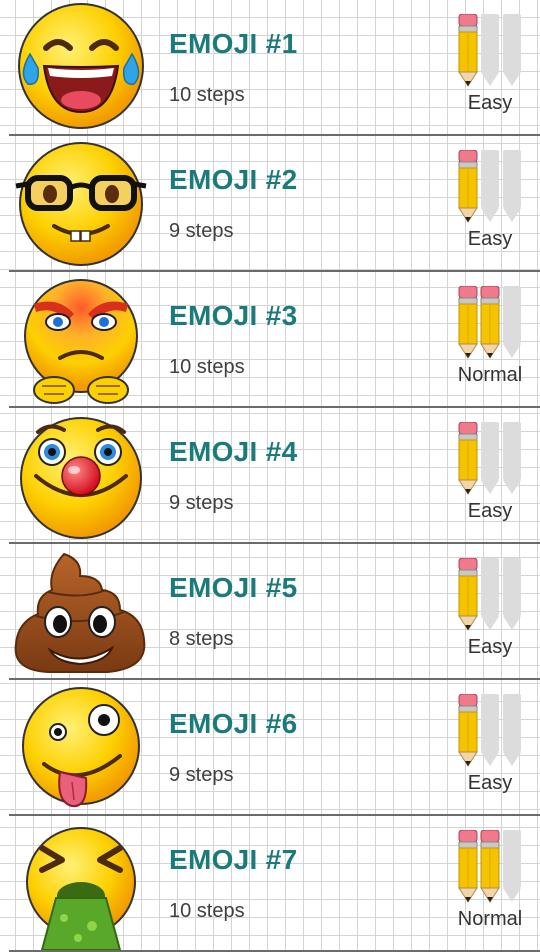 This screenshot has height=952, width=540. What do you see at coordinates (233, 43) in the screenshot?
I see `lesson-title: EMOJI #1` at bounding box center [233, 43].